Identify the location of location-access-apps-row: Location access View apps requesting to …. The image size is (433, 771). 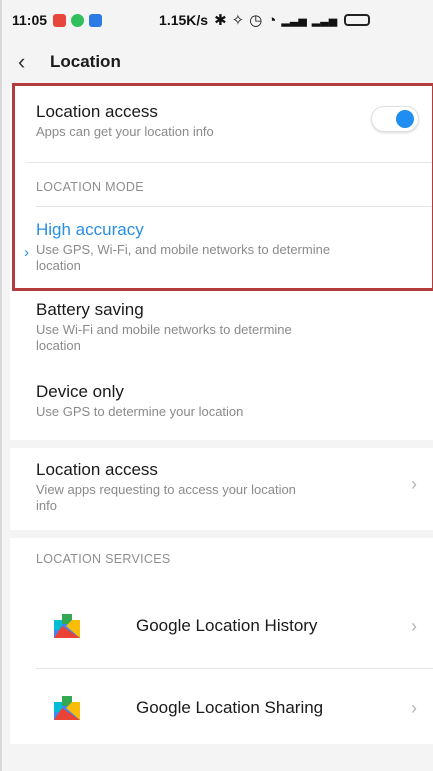
(210, 487).